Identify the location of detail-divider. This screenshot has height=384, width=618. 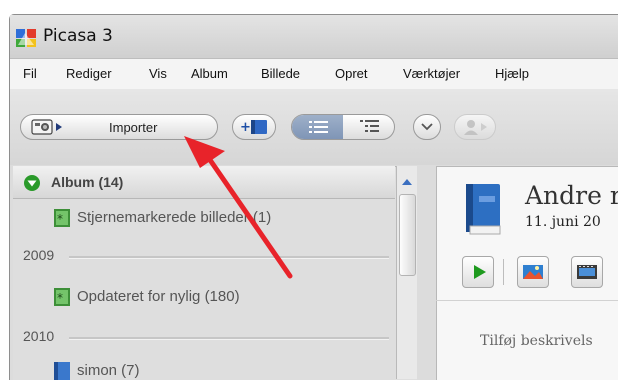
(527, 300).